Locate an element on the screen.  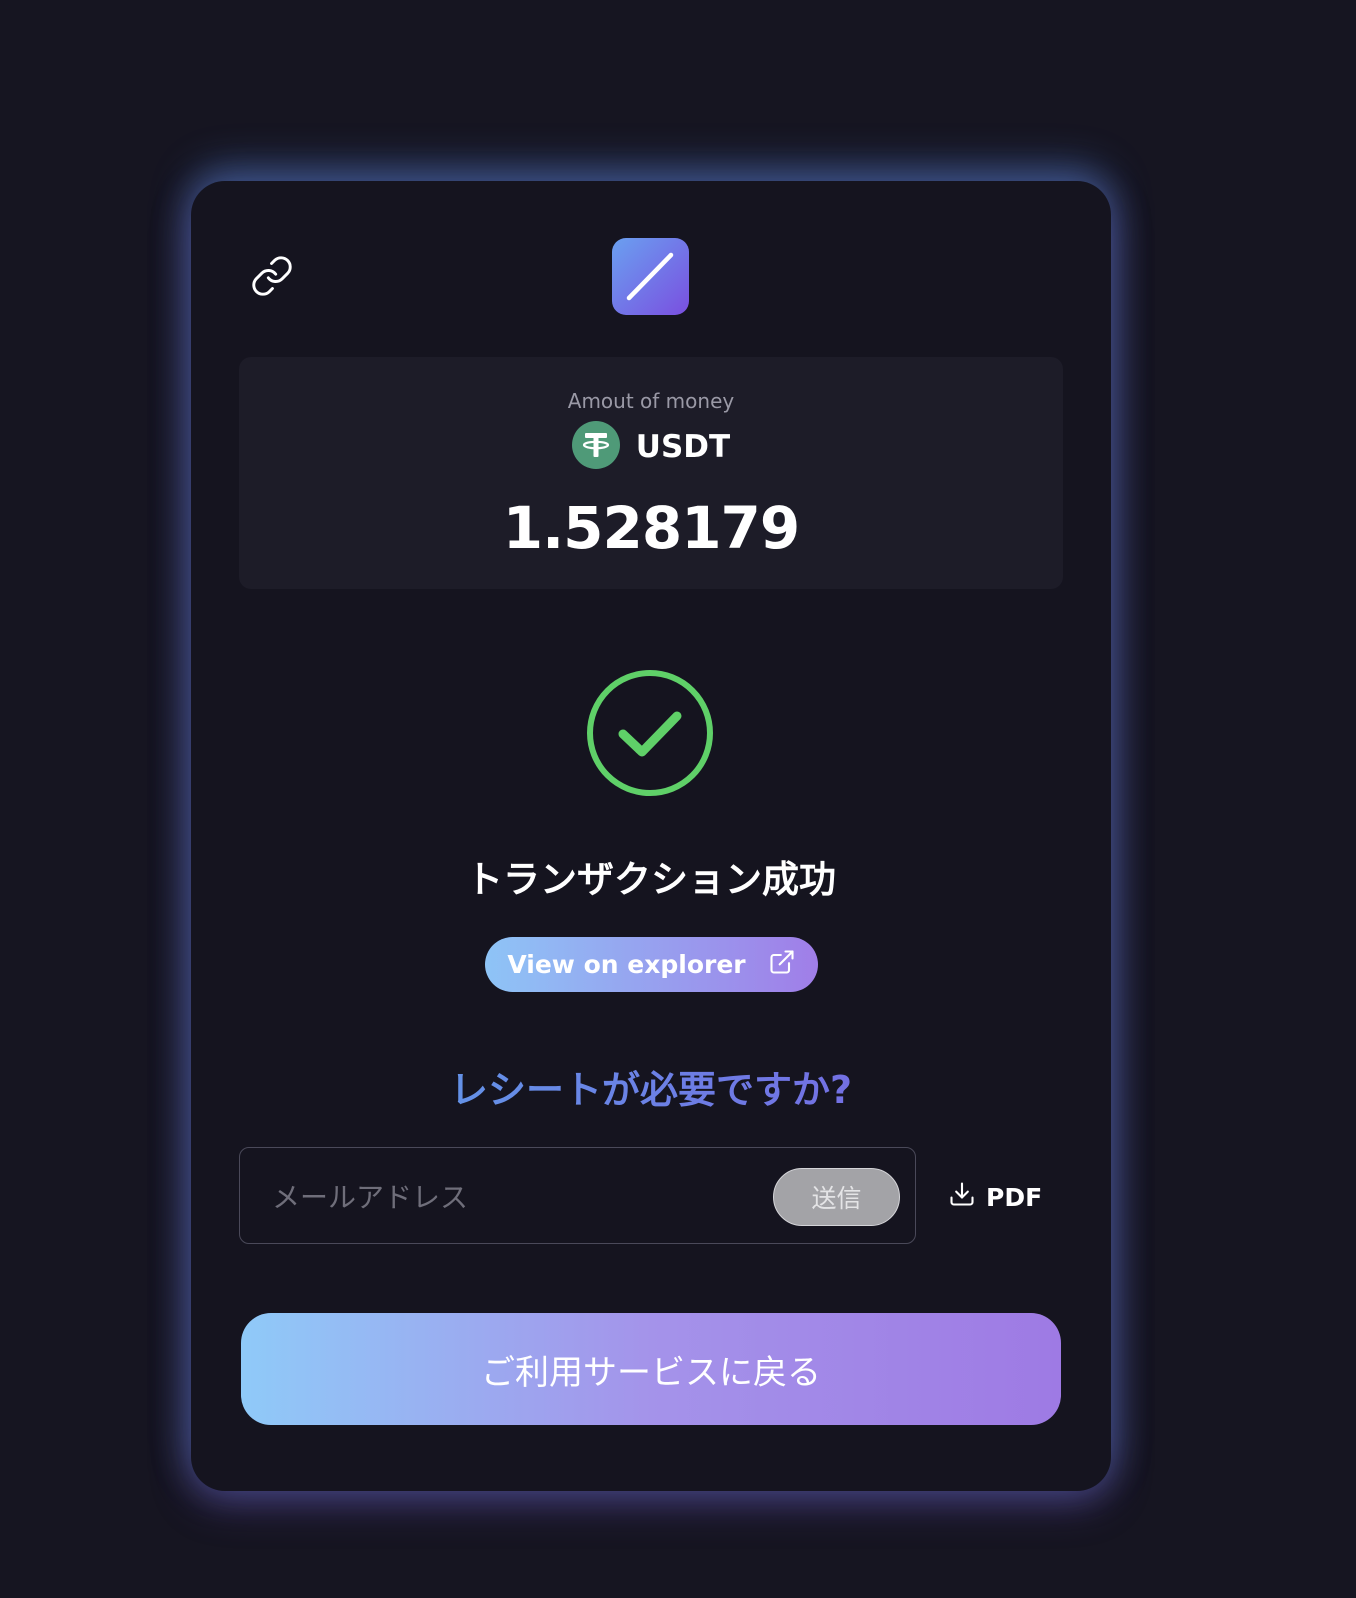
view-on-explorer-button: View on explorer is located at coordinates (651, 964).